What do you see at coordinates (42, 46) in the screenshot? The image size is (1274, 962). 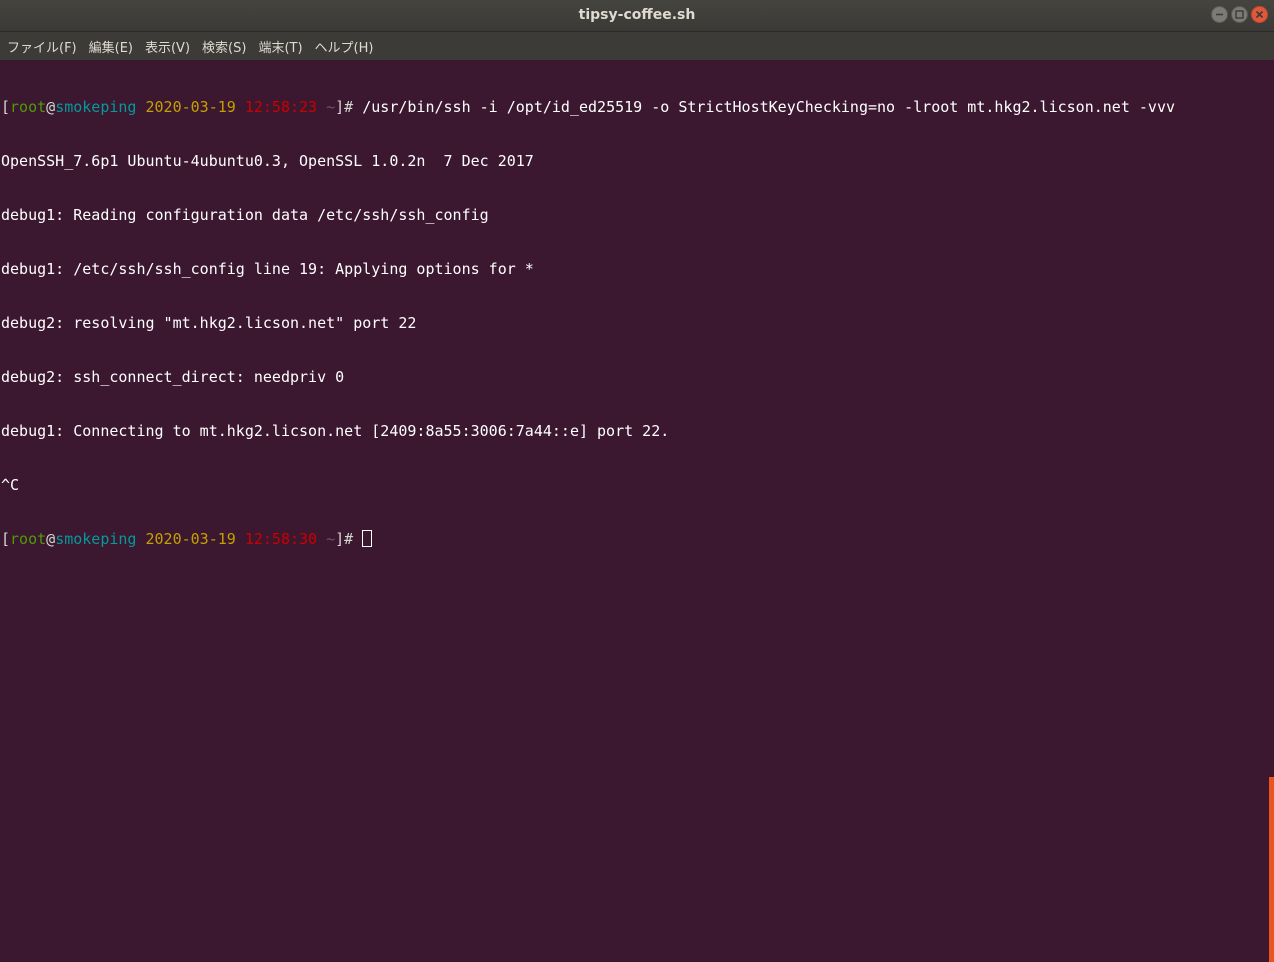 I see `menu-file: ファイル(F)` at bounding box center [42, 46].